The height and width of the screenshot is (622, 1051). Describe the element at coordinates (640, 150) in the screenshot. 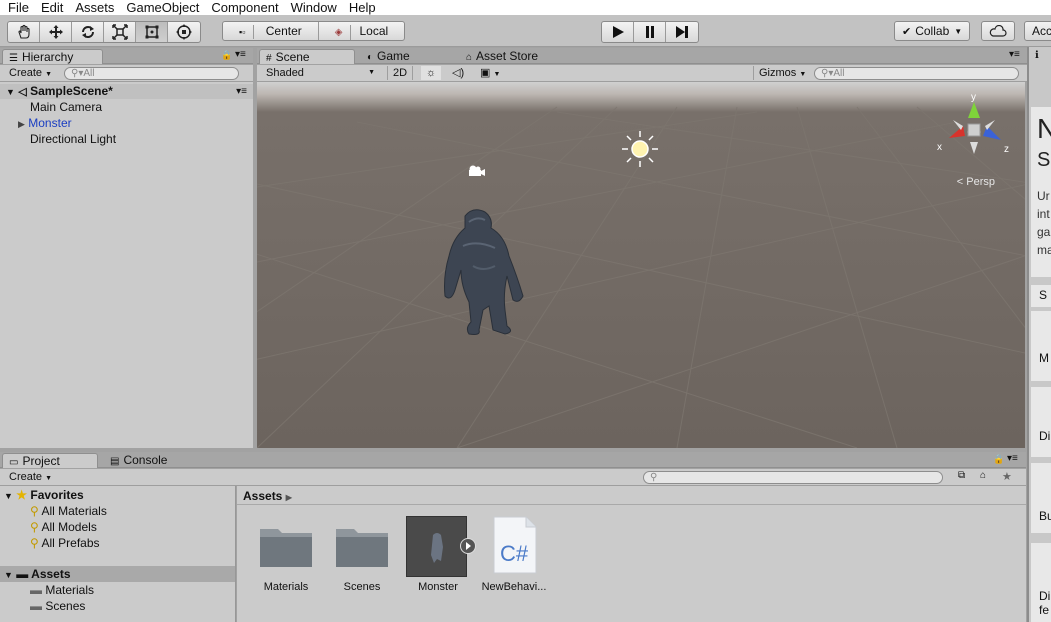

I see `directional-light-icon` at that location.